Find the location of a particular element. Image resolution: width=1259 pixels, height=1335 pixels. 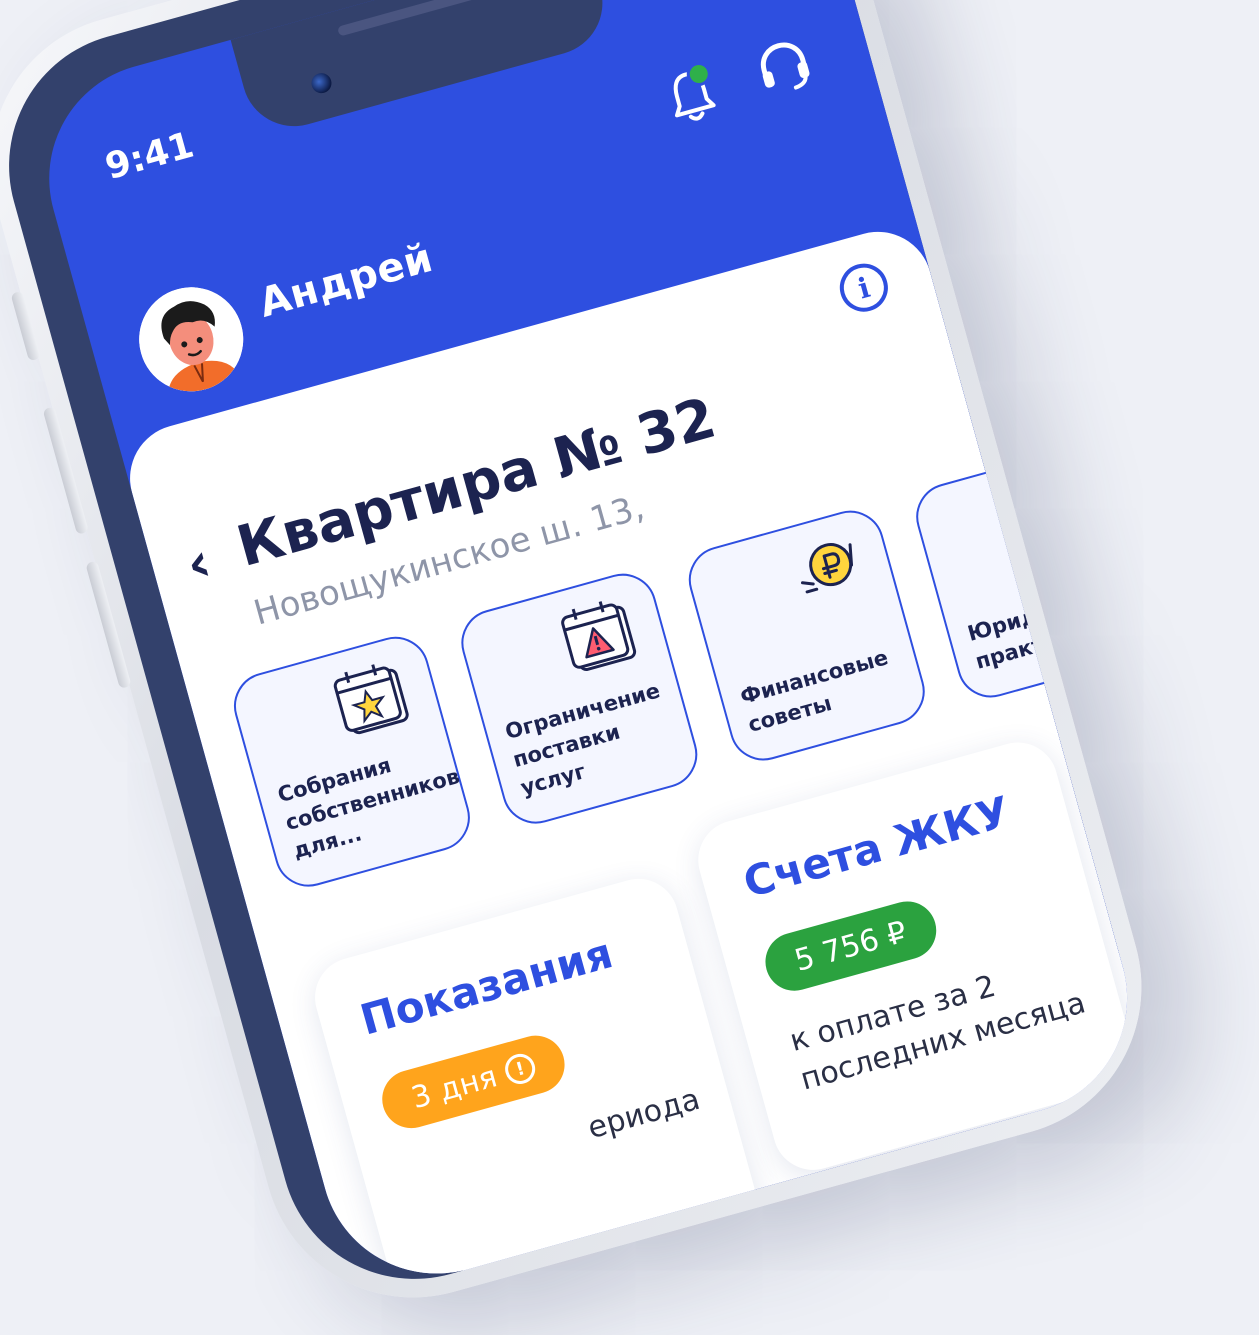

speaker-grille is located at coordinates (412, 18).